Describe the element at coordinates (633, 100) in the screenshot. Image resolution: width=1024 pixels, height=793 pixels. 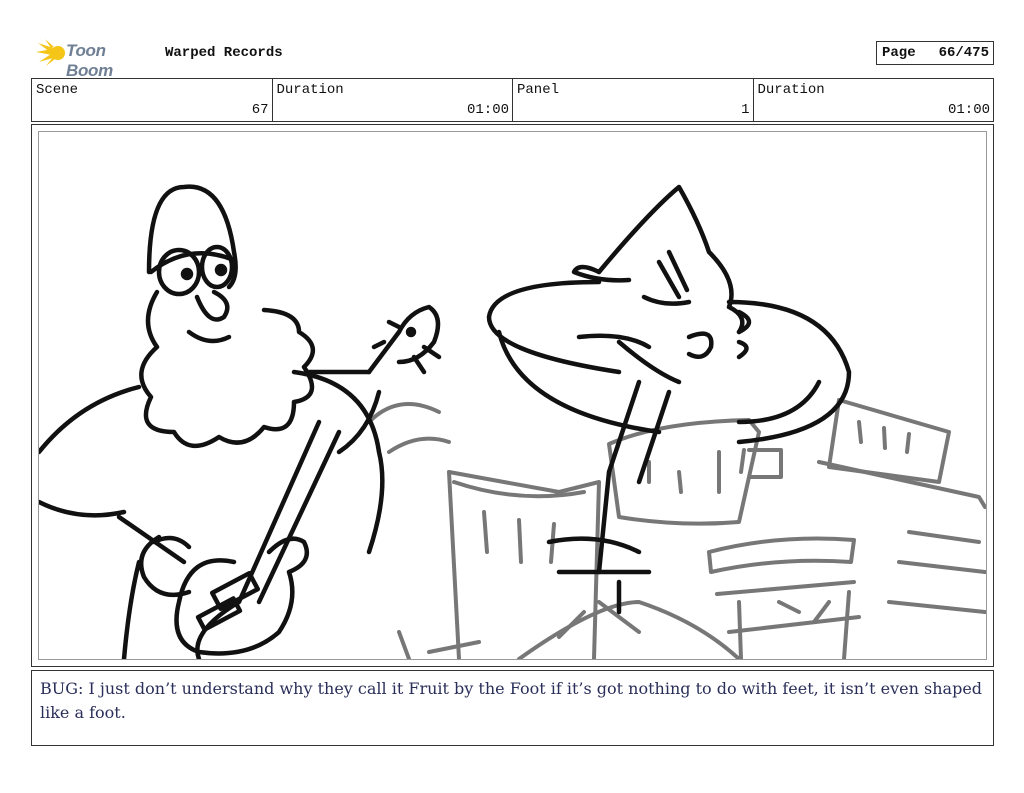
I see `panel-cell: Panel 1` at that location.